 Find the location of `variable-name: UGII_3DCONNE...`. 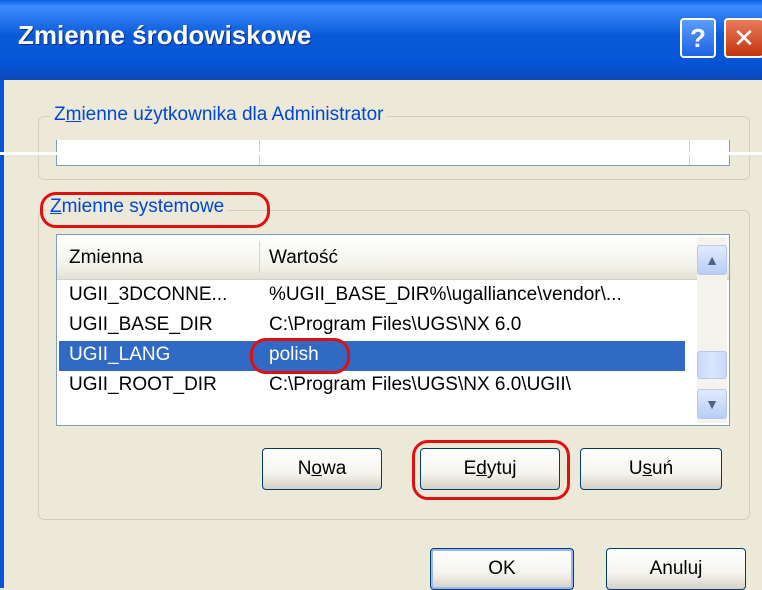

variable-name: UGII_3DCONNE... is located at coordinates (148, 294).